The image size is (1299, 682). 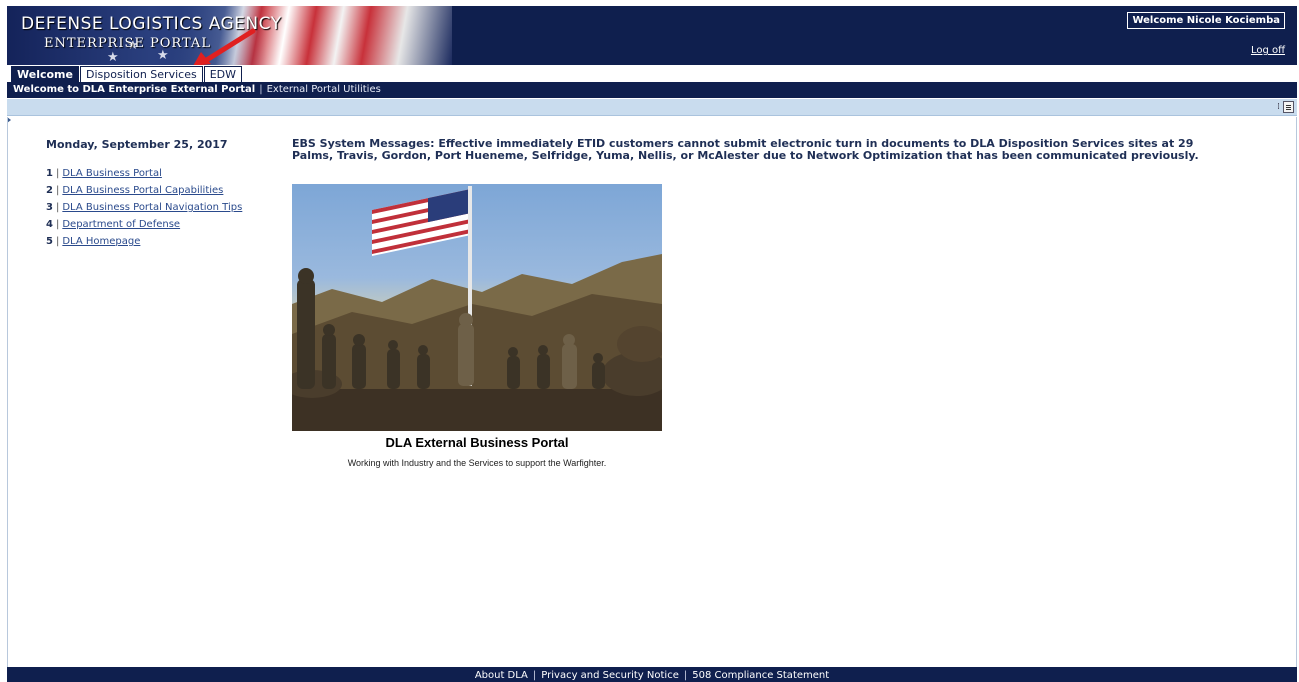 What do you see at coordinates (49, 224) in the screenshot?
I see `link-number: 4` at bounding box center [49, 224].